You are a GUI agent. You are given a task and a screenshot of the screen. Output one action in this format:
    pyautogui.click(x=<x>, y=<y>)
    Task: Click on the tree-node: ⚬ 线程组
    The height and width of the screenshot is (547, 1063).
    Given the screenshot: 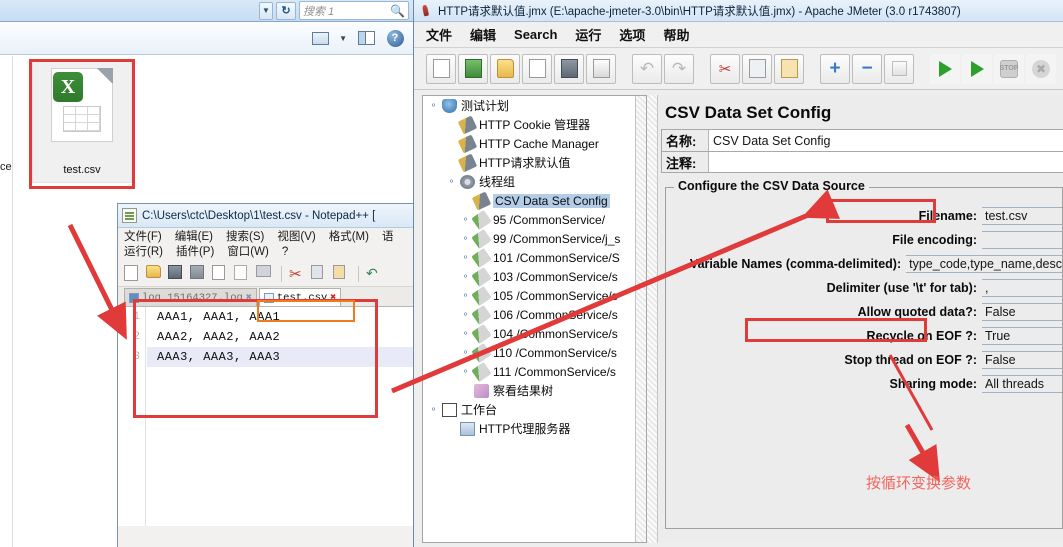 What is the action you would take?
    pyautogui.click(x=534, y=181)
    